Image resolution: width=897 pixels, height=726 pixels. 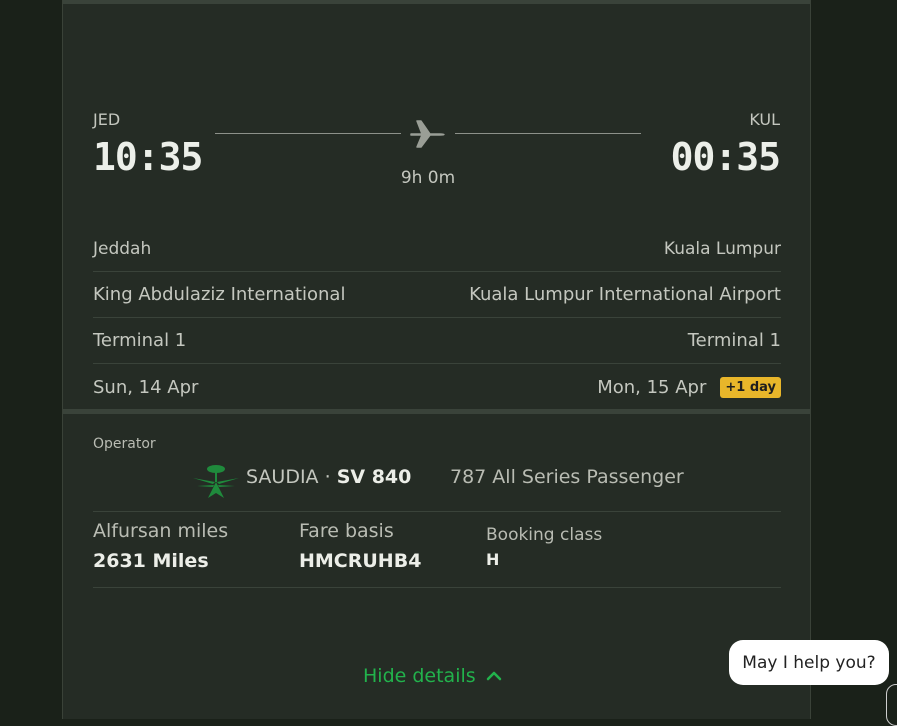 What do you see at coordinates (346, 531) in the screenshot?
I see `fare-basis-label: Fare basis` at bounding box center [346, 531].